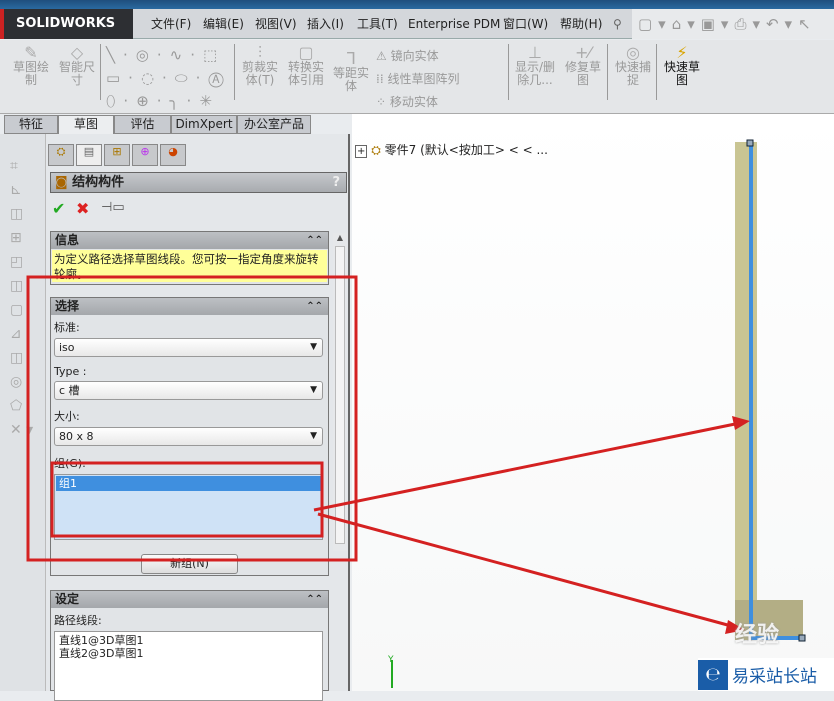 The height and width of the screenshot is (701, 834). What do you see at coordinates (766, 674) in the screenshot?
I see `watermark-logo: ℮ 易采站长站` at bounding box center [766, 674].